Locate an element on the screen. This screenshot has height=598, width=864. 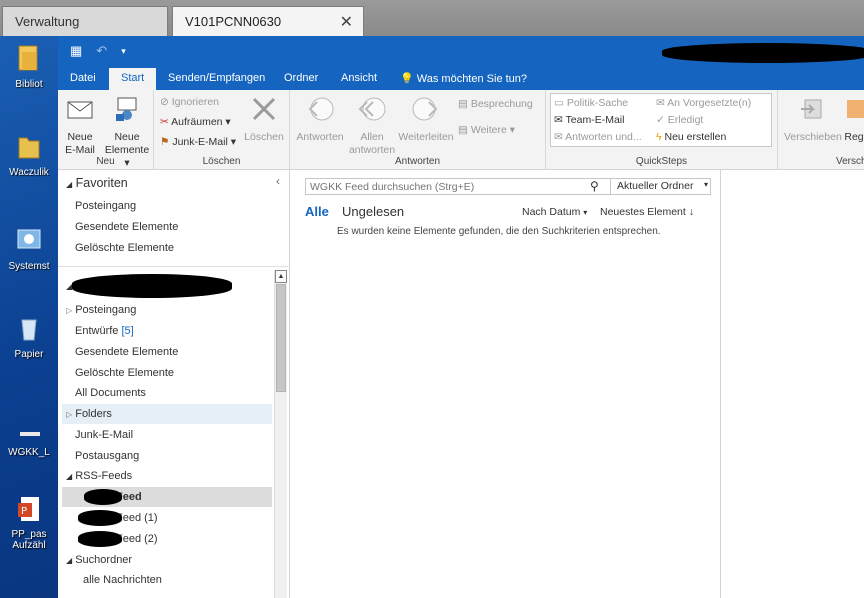
quickstep-politik-sache: ▭ Politik-Sache is located at coordinates (591, 103).